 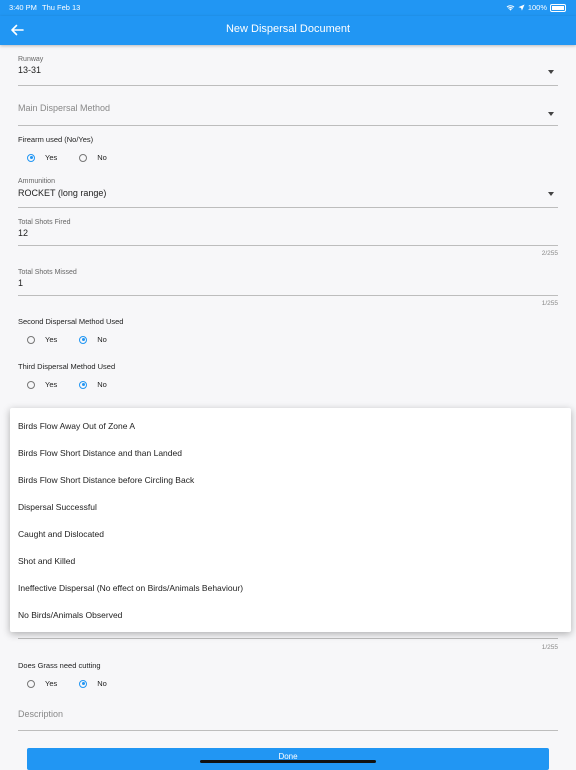 I want to click on third-method-radio-group: Yes No, so click(x=67, y=384).